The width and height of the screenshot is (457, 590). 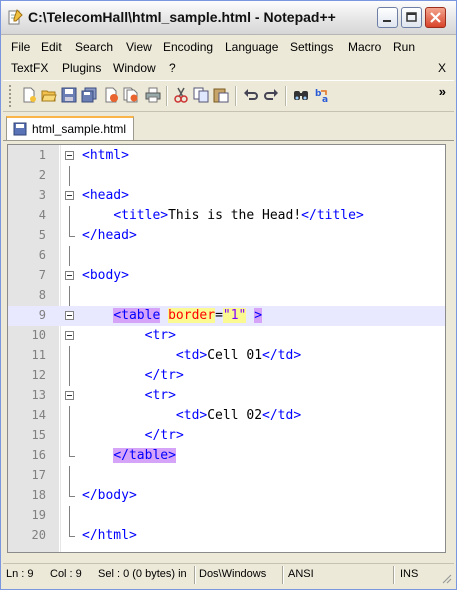 I want to click on redo-icon, so click(x=271, y=95).